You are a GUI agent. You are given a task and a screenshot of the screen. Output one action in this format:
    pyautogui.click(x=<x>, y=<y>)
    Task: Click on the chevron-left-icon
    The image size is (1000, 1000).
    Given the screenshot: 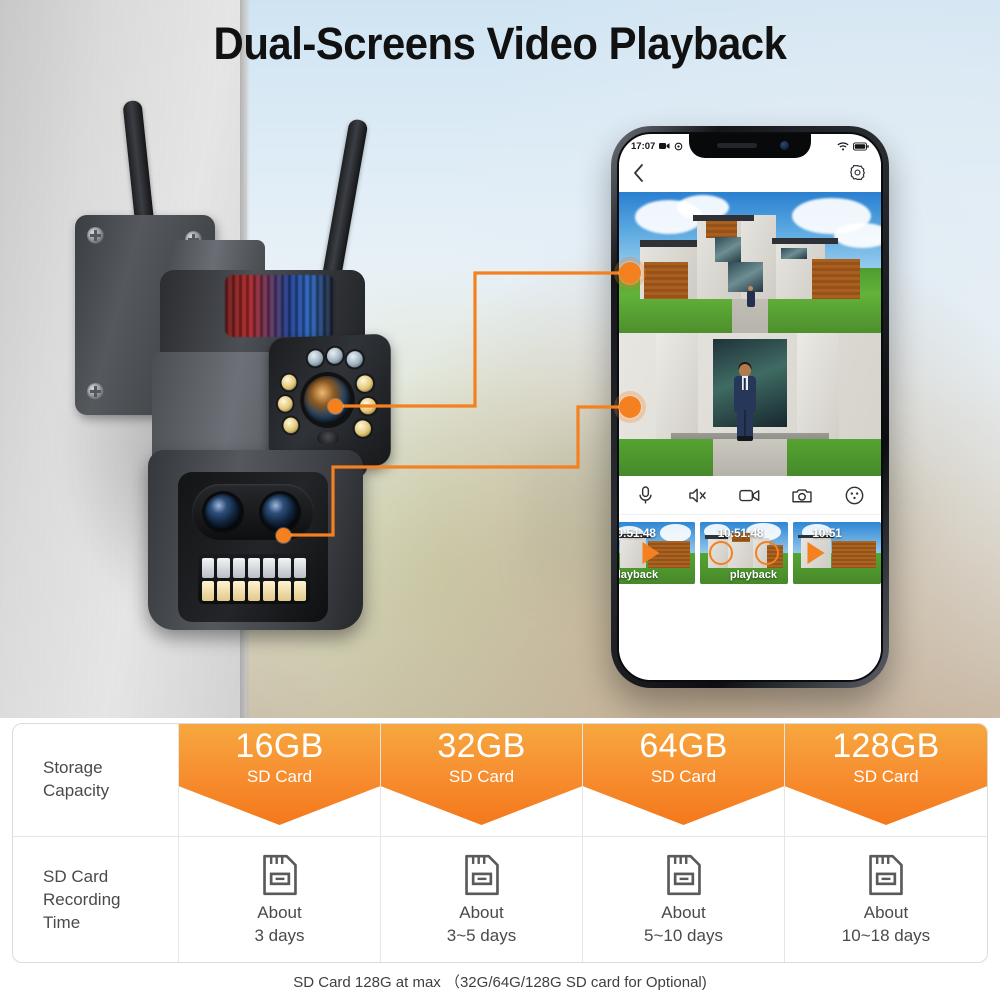 What is the action you would take?
    pyautogui.click(x=638, y=172)
    